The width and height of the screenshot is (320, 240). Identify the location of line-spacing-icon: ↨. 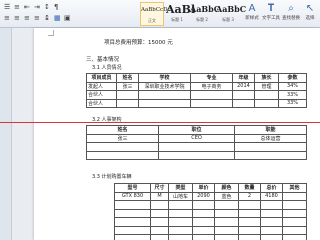
(47, 18).